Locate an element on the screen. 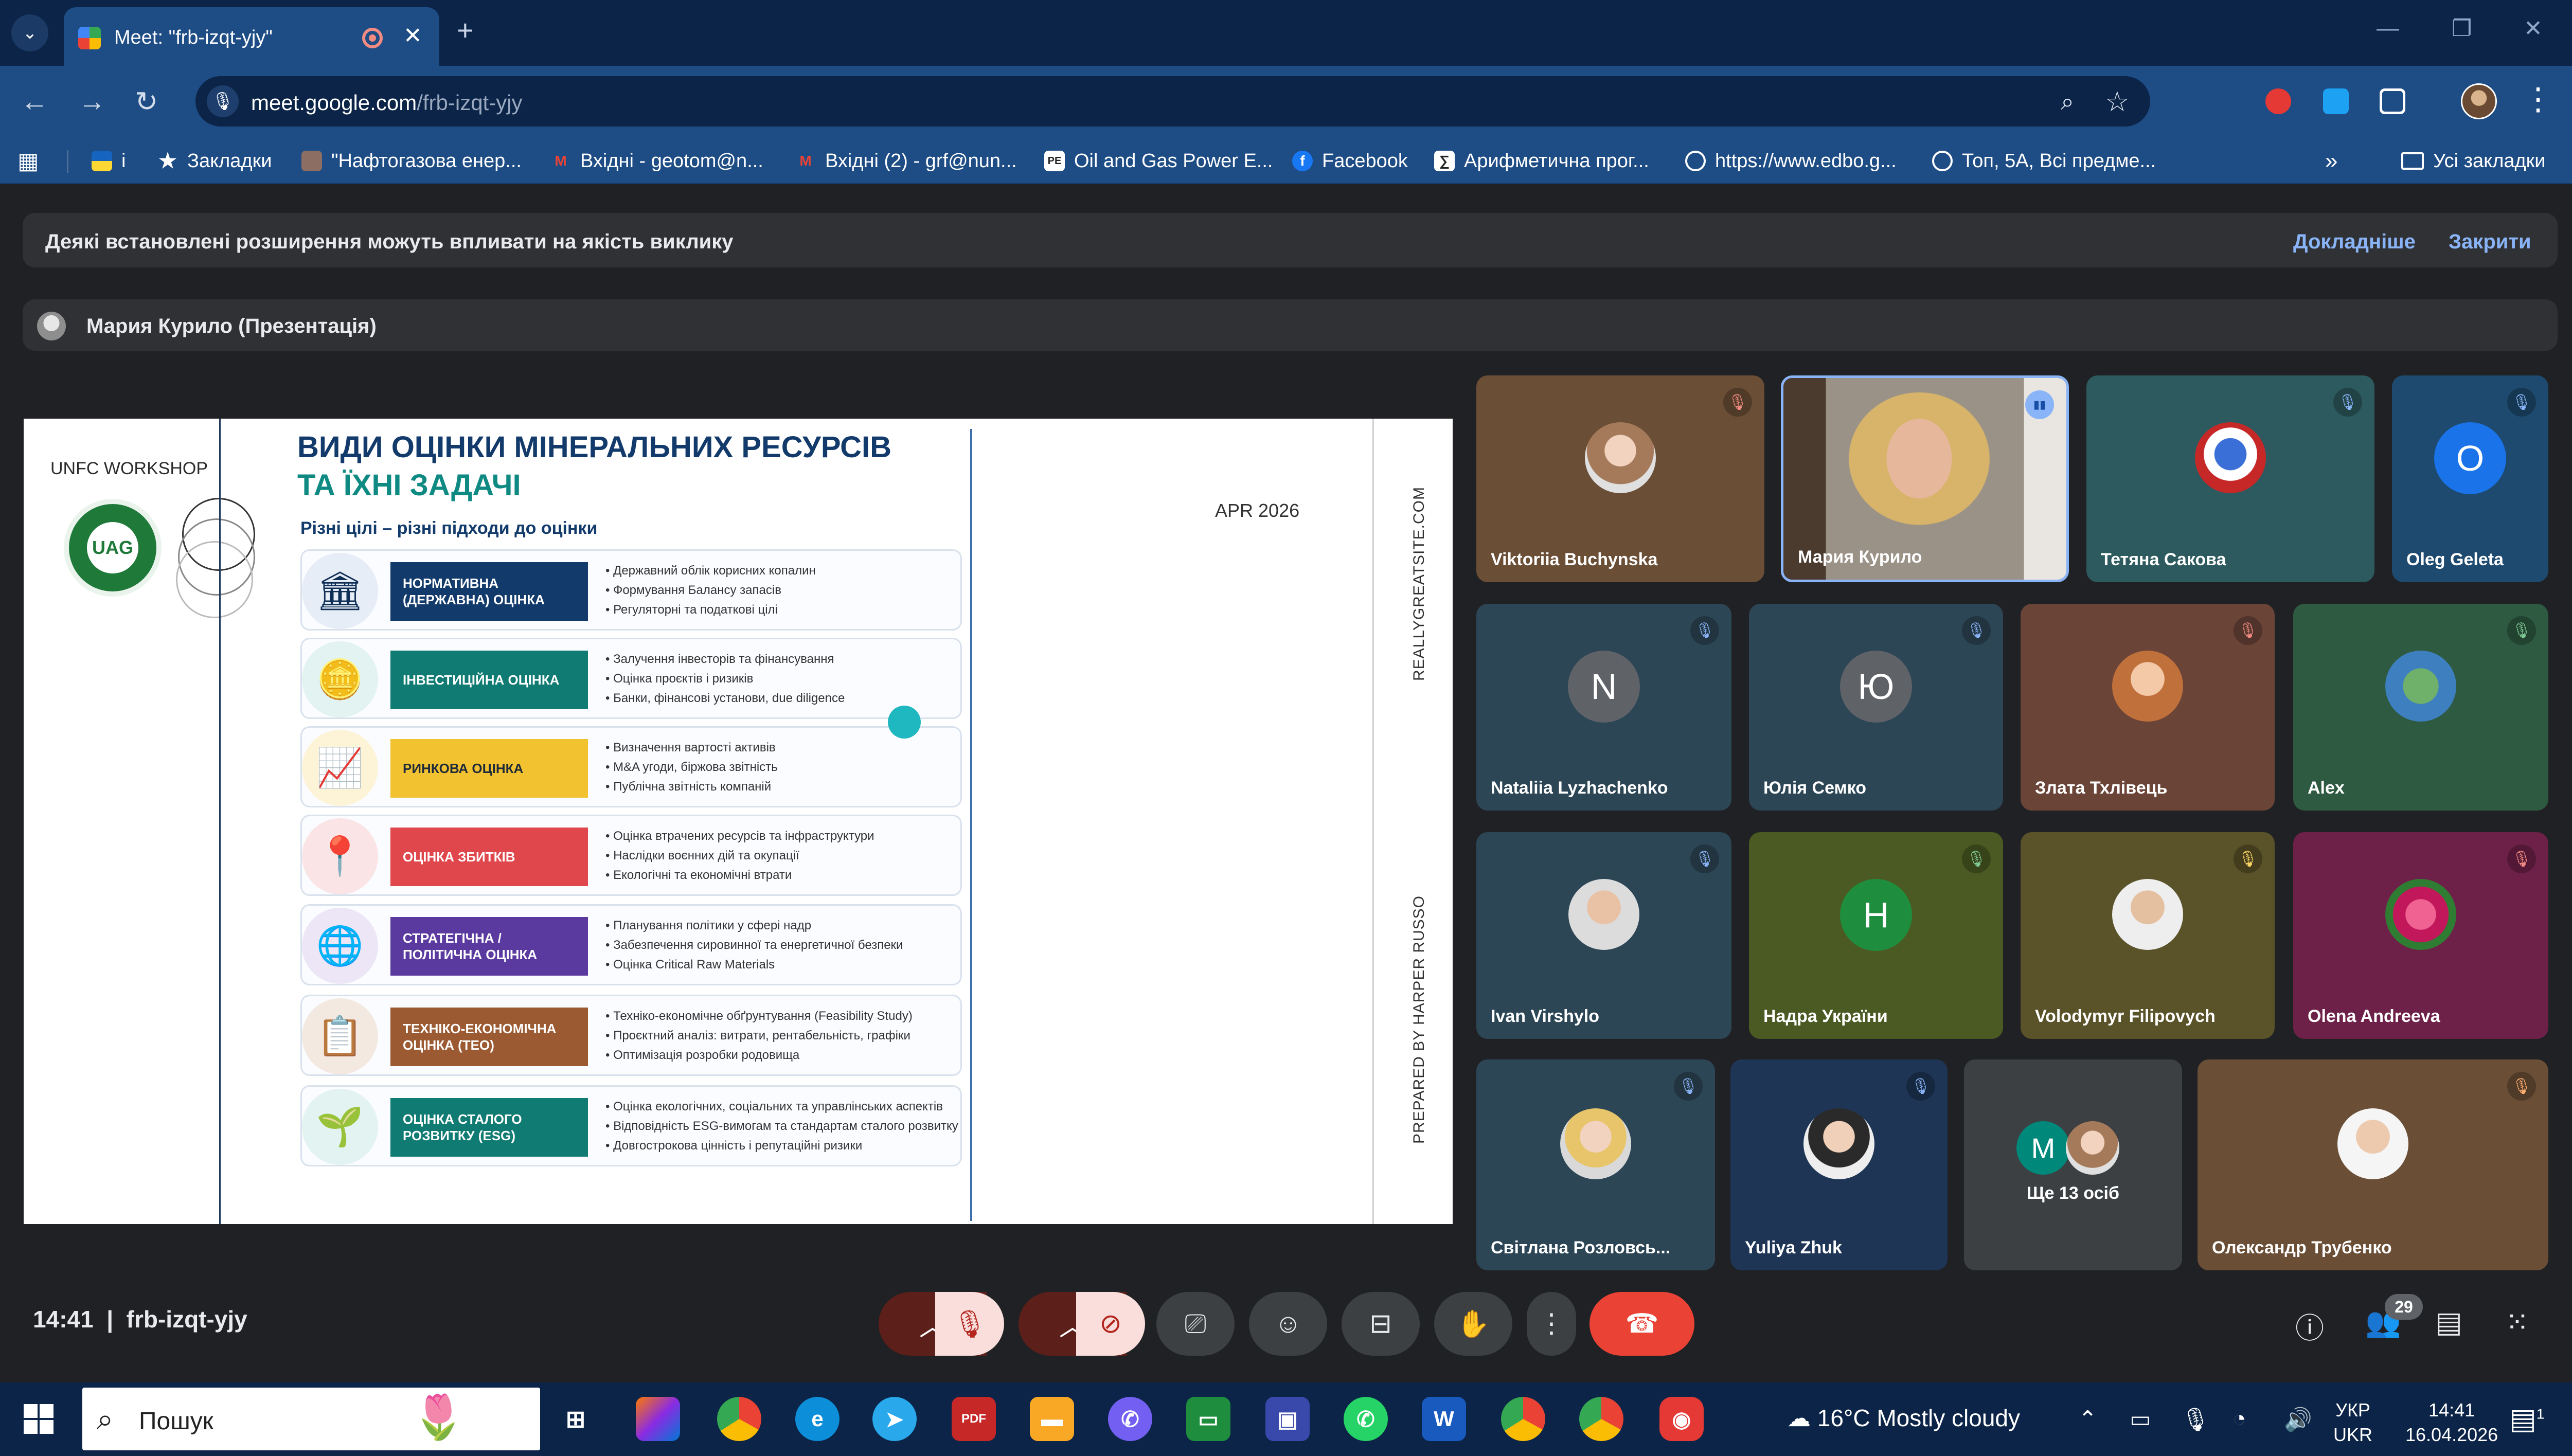  tray-expand-icon: ⌃ is located at coordinates (2087, 1419).